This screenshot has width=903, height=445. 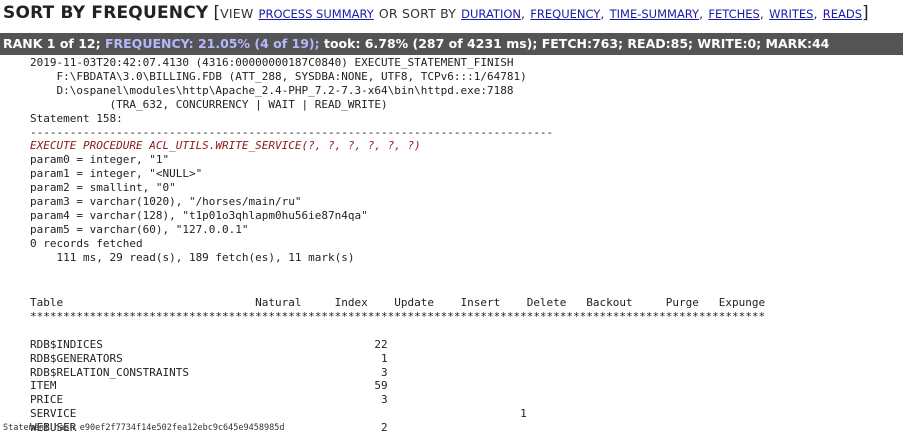 What do you see at coordinates (116, 174) in the screenshot?
I see `param-line: param1 = integer, "<NULL>"` at bounding box center [116, 174].